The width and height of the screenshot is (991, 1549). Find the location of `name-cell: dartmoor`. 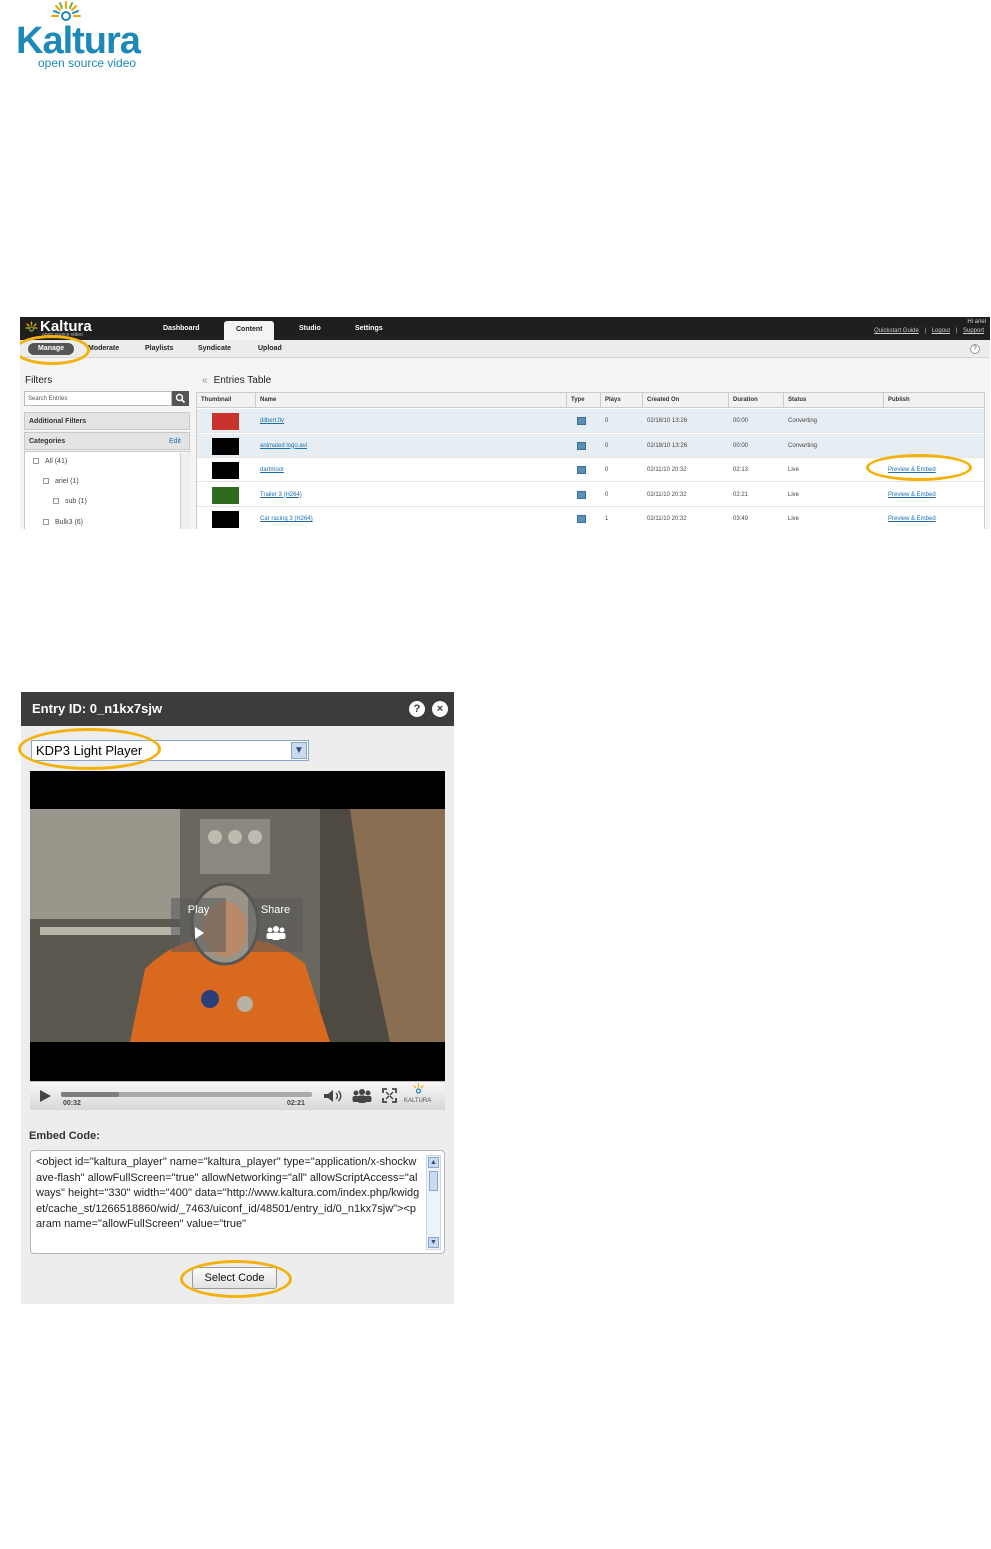

name-cell: dartmoor is located at coordinates (411, 470).